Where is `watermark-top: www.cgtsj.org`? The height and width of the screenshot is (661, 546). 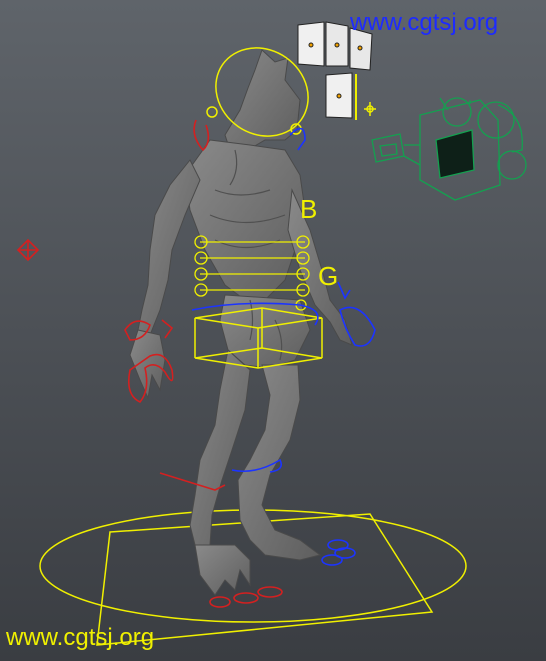 watermark-top: www.cgtsj.org is located at coordinates (424, 22).